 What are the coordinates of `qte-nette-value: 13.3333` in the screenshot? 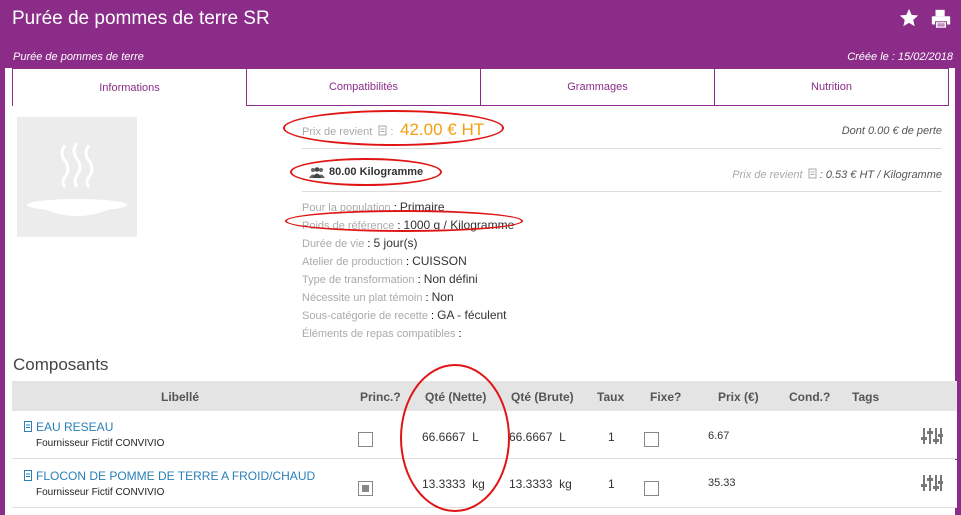 It's located at (444, 484).